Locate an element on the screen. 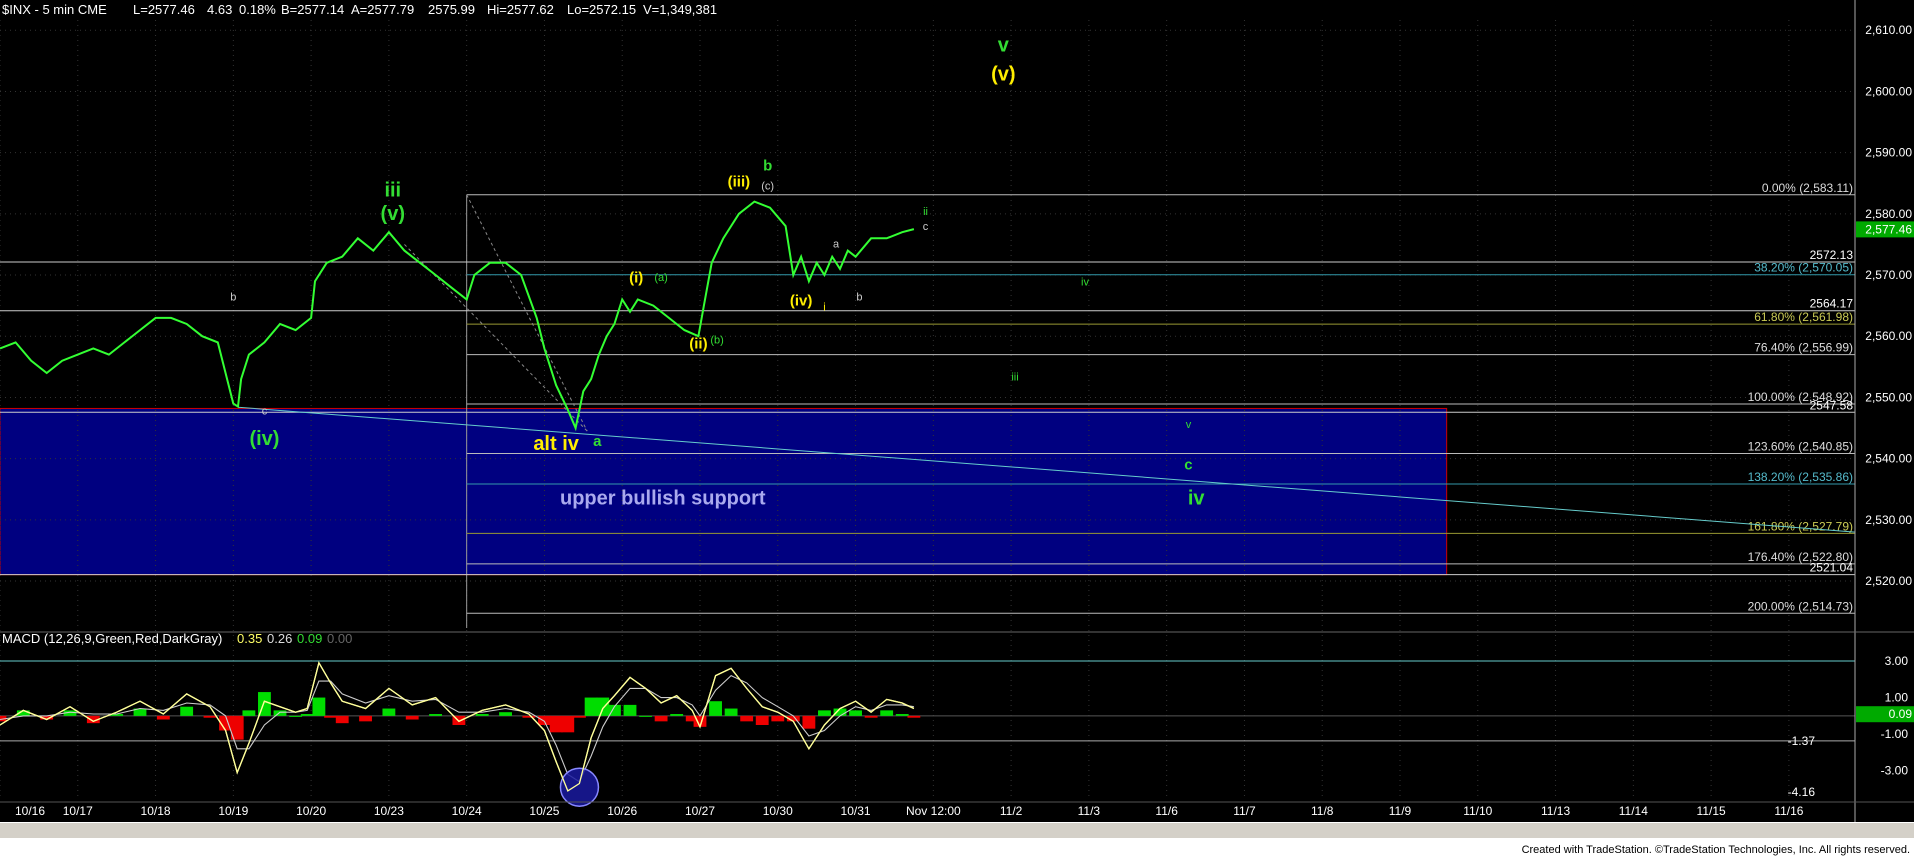 This screenshot has width=1914, height=856. time-axis-label: 11/15 is located at coordinates (1711, 811).